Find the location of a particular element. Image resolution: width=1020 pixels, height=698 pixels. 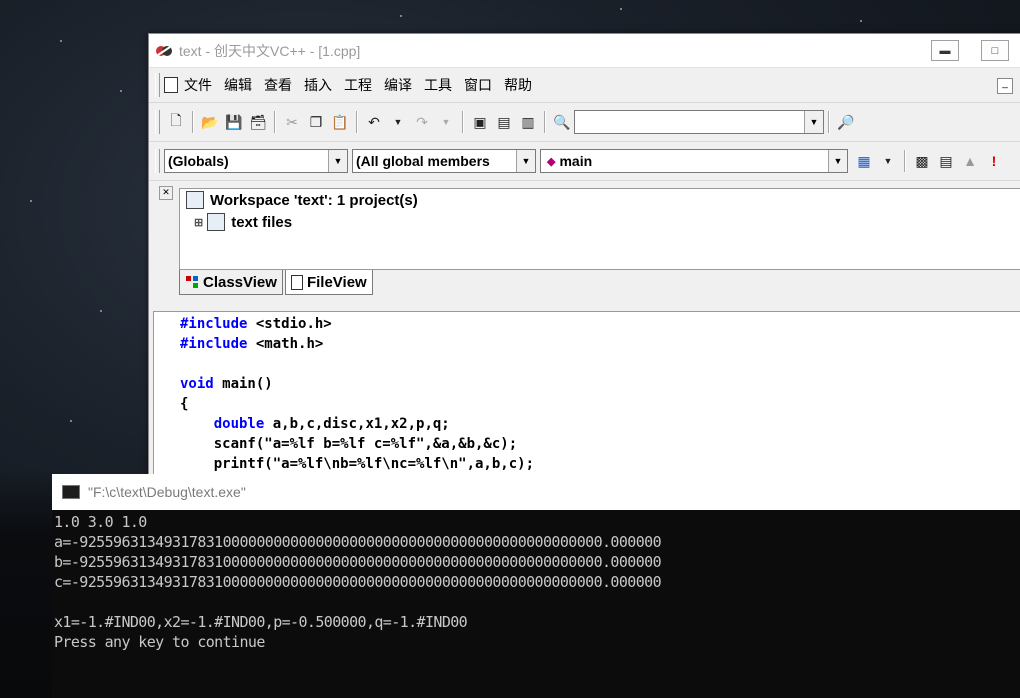

code-line: #include <math.h> is located at coordinates (600, 344).